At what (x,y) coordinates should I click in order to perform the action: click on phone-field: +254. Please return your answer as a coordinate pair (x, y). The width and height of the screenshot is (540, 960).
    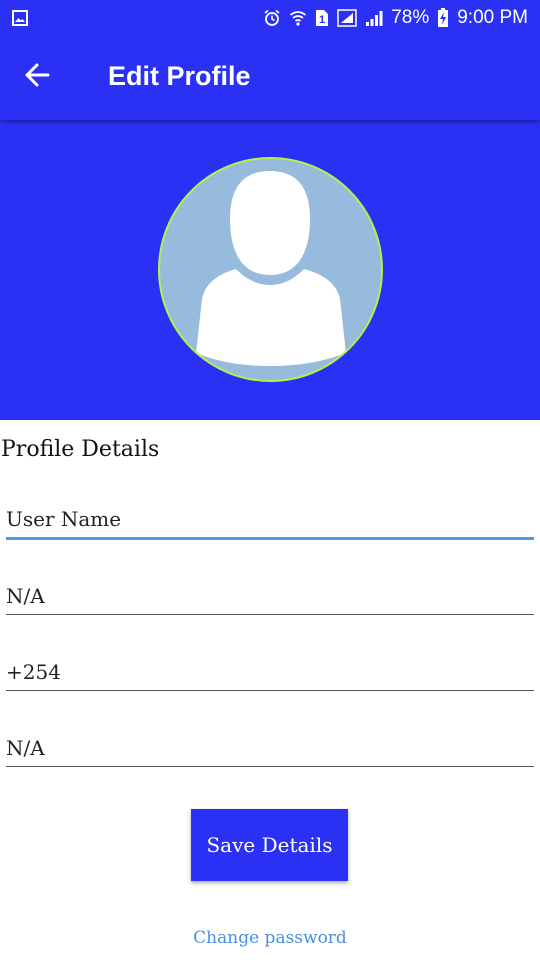
    Looking at the image, I should click on (270, 671).